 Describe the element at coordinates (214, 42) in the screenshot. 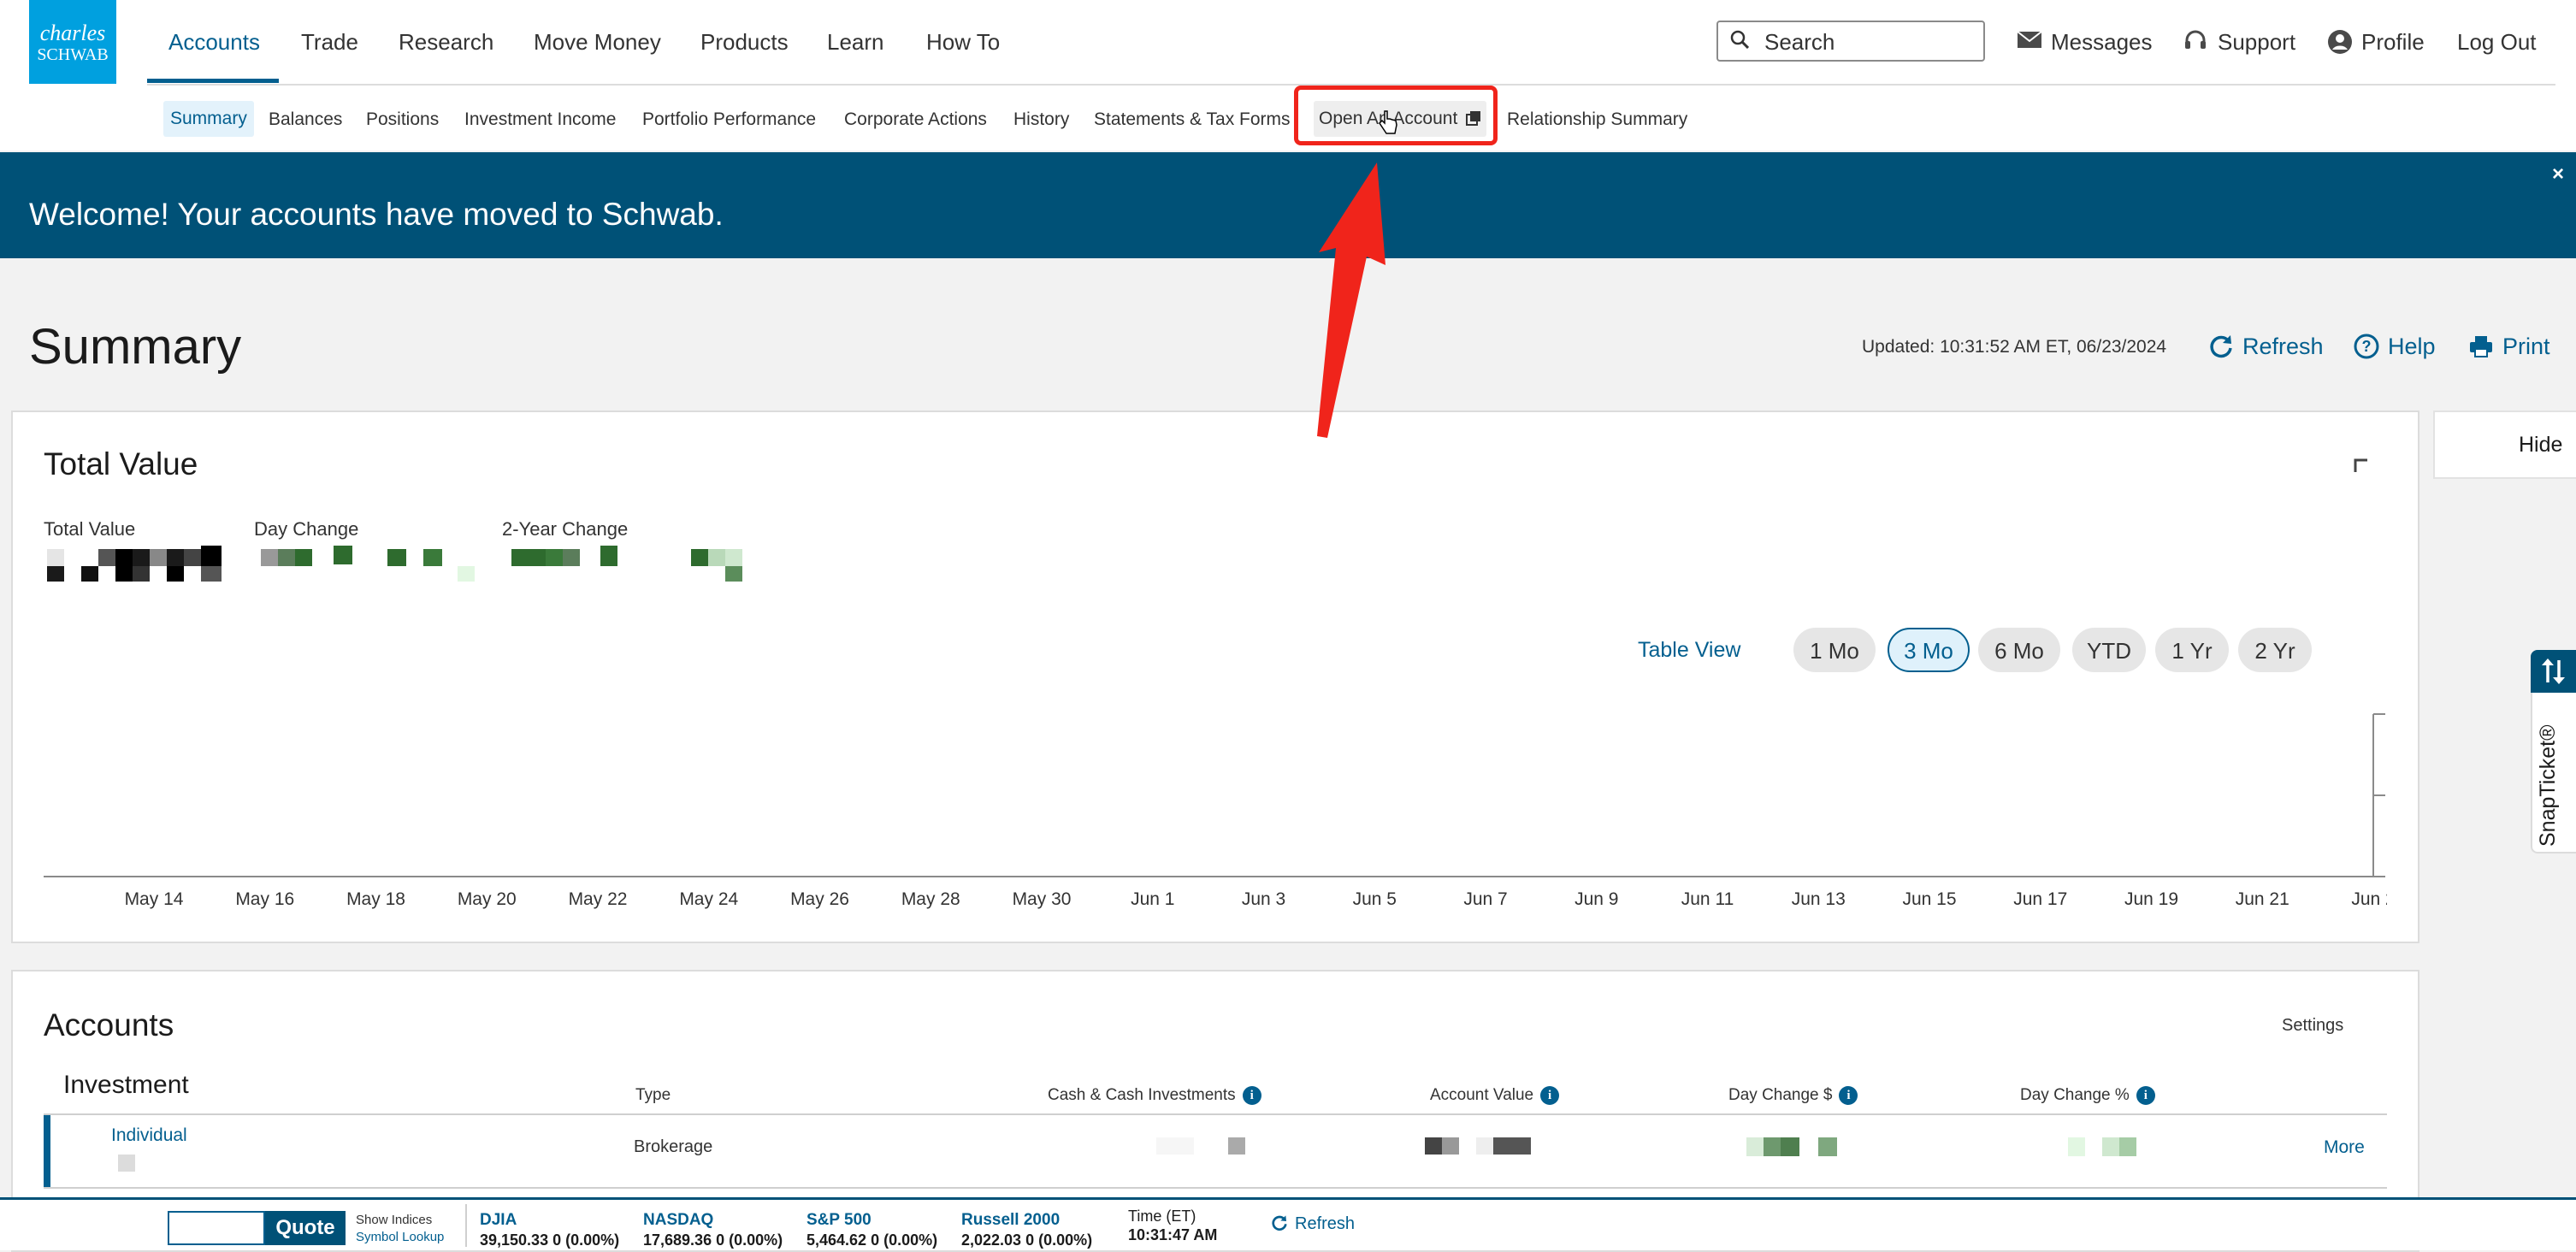

I see `nav-accounts: Accounts` at that location.